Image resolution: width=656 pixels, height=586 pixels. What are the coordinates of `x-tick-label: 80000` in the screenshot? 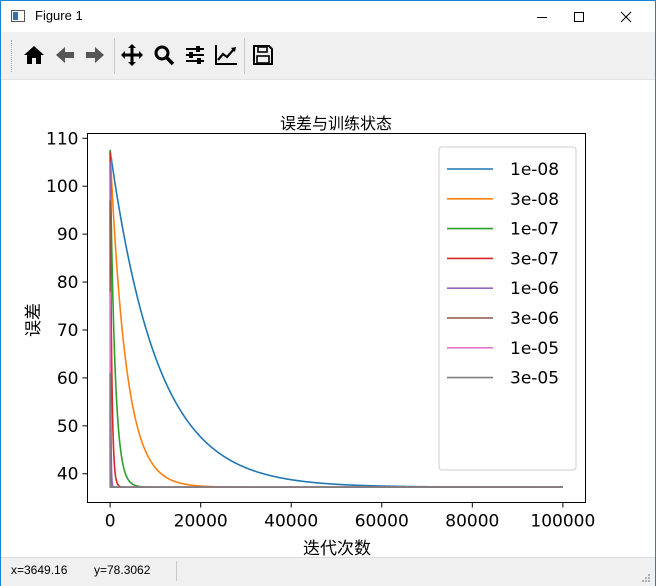 It's located at (472, 522).